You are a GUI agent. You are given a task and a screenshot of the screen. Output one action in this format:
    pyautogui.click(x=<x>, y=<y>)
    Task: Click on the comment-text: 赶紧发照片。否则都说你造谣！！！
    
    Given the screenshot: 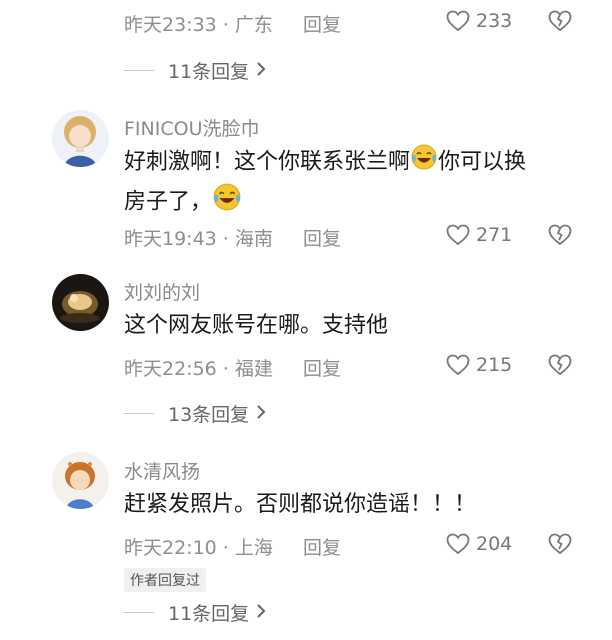 What is the action you would take?
    pyautogui.click(x=300, y=504)
    